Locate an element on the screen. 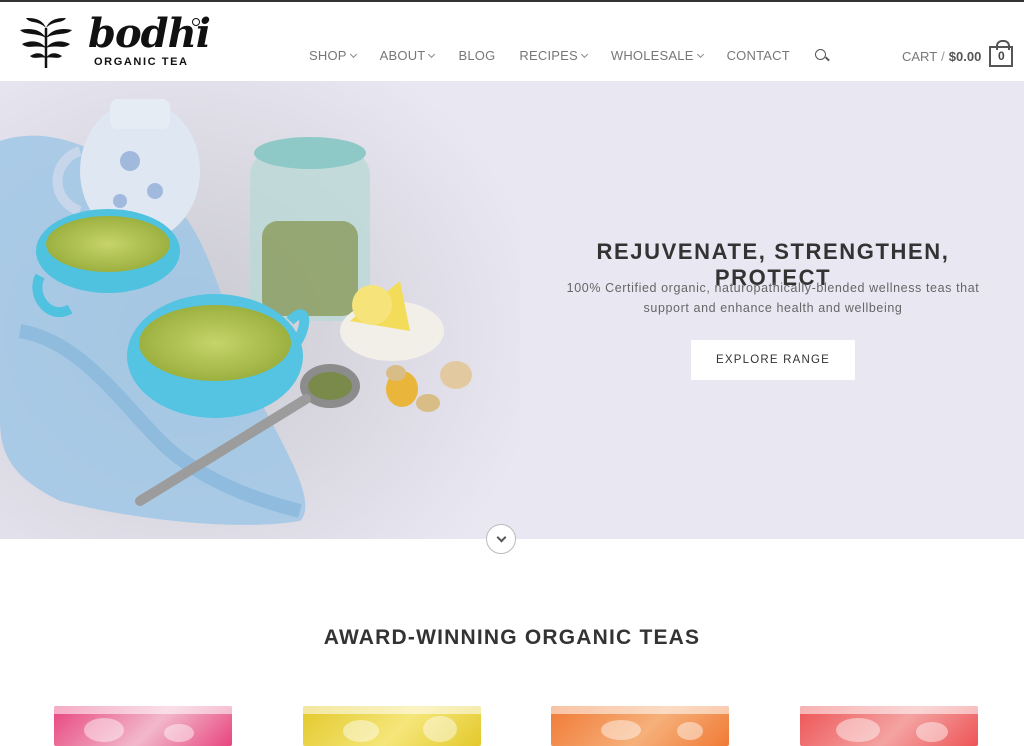  nav-item-wholesale: WHOLESALE is located at coordinates (657, 55).